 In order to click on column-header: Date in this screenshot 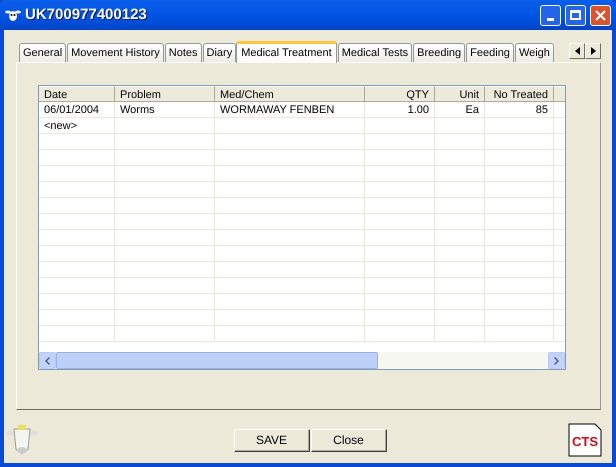, I will do `click(77, 94)`.